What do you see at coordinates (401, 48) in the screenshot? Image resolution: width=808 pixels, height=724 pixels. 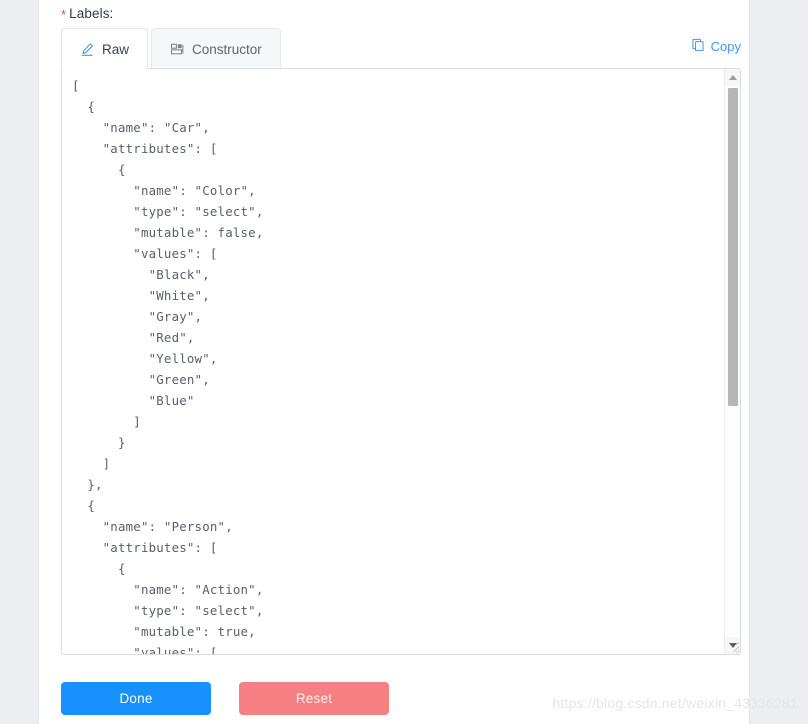 I see `editor-tabs: Raw Constructor Copy` at bounding box center [401, 48].